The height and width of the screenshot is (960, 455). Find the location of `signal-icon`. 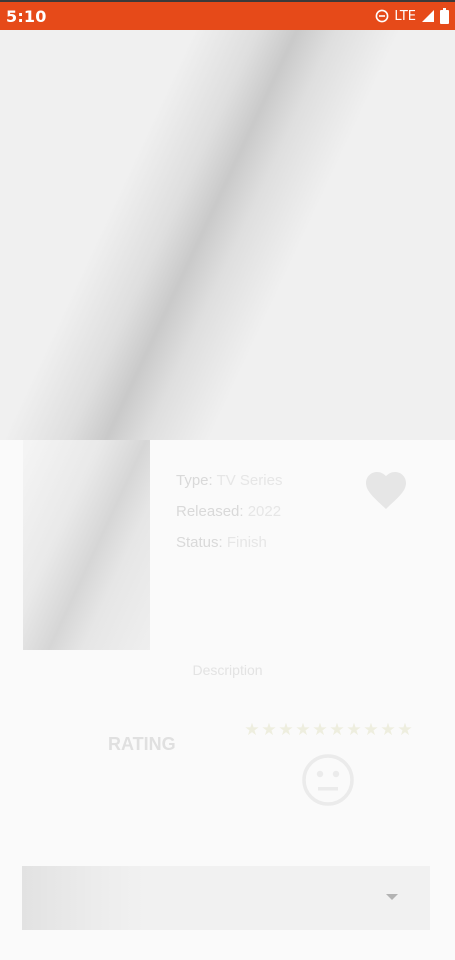

signal-icon is located at coordinates (428, 16).